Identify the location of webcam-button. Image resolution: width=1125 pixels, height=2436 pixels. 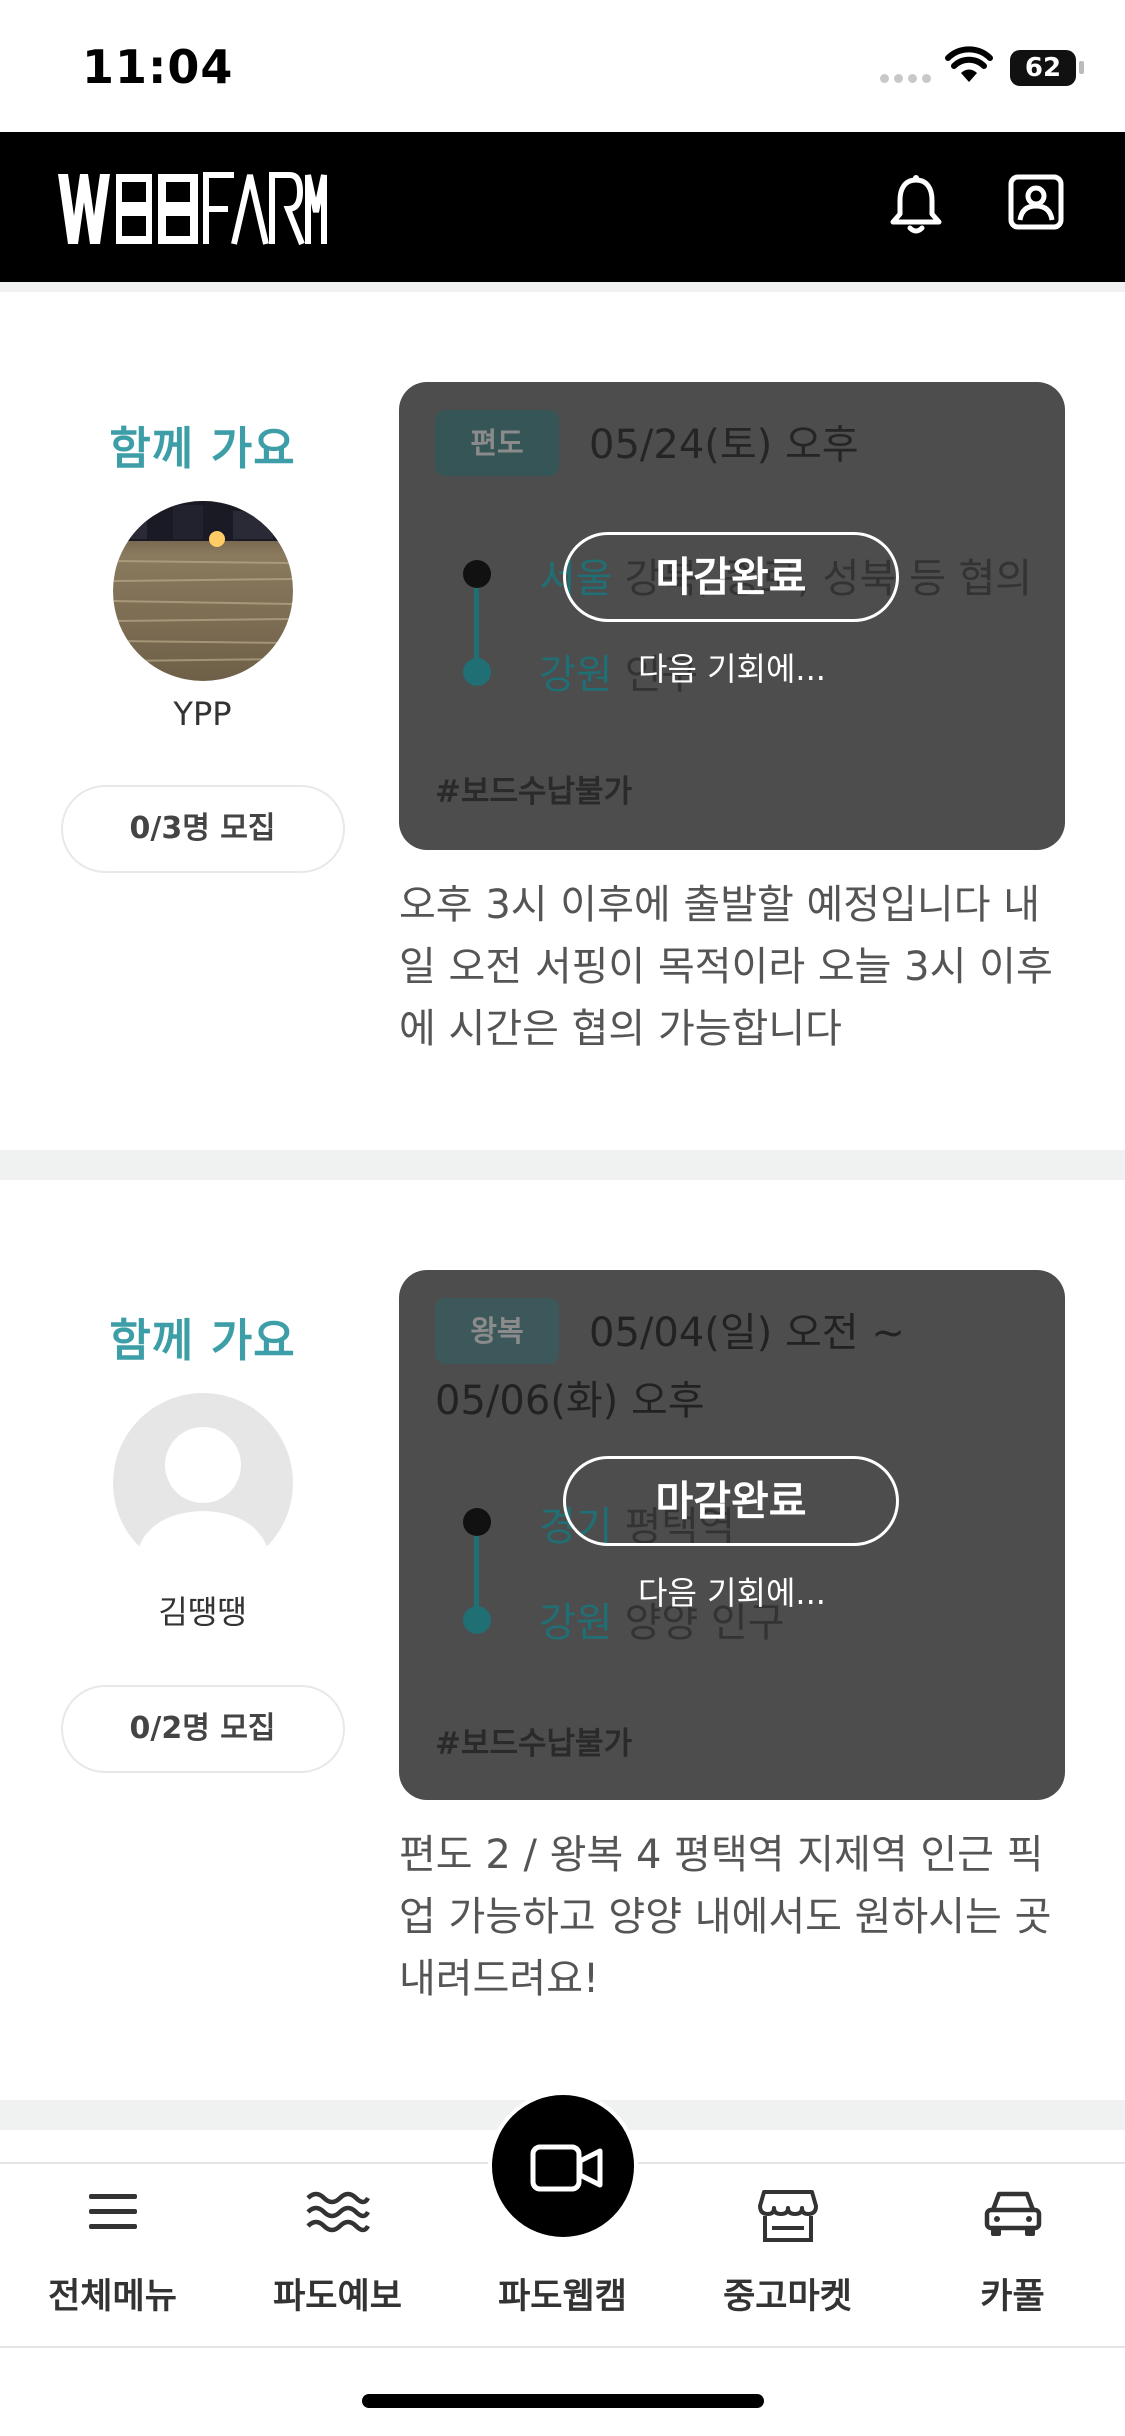
(563, 2166).